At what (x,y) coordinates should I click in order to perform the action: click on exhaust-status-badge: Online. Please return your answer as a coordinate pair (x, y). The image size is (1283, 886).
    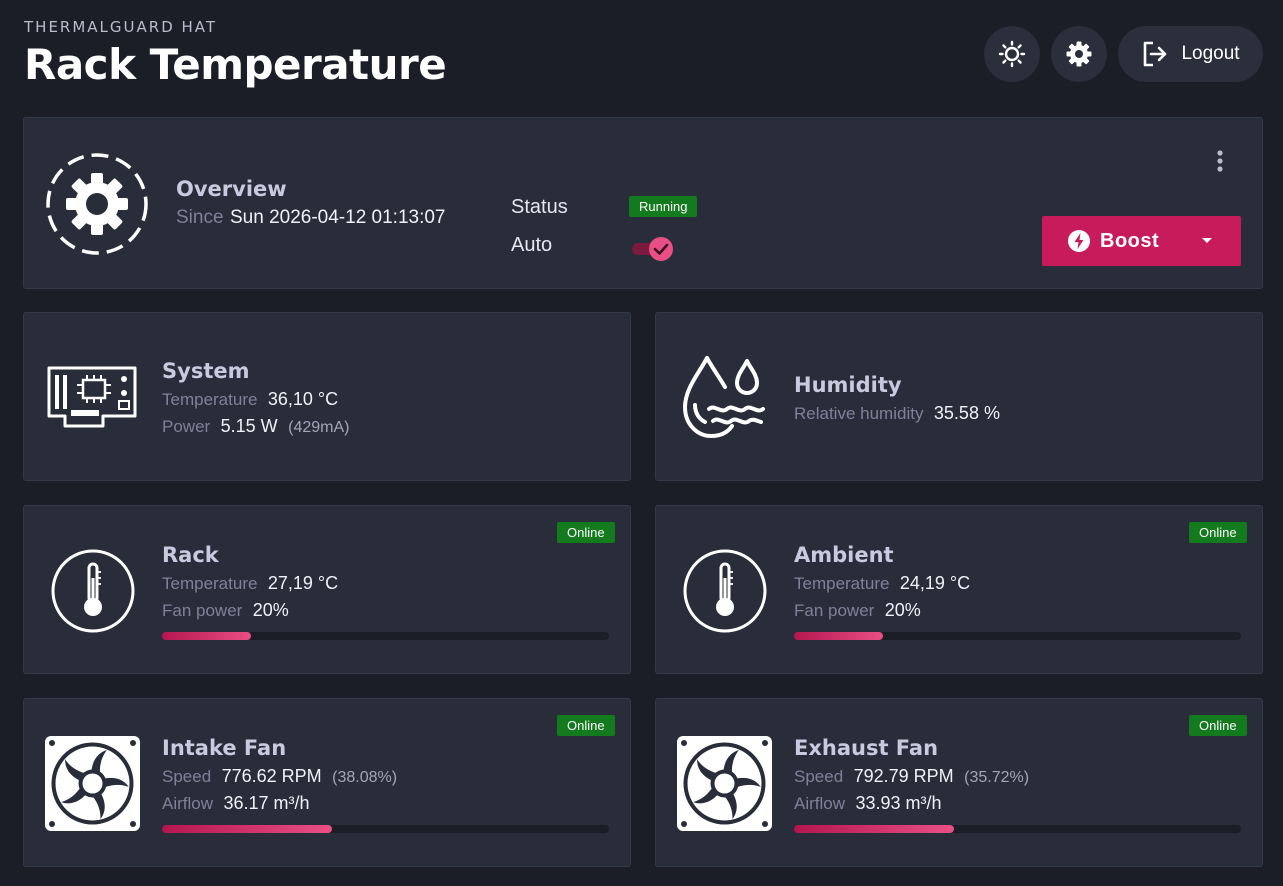
    Looking at the image, I should click on (1218, 725).